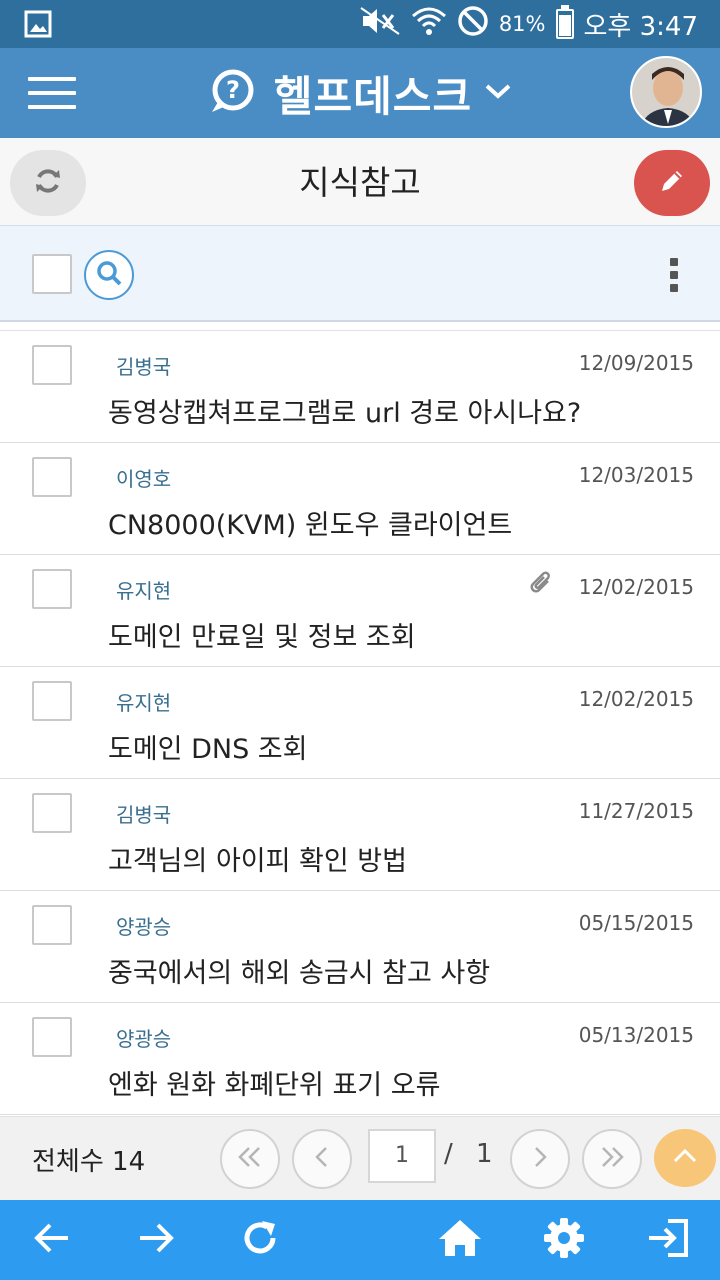 The image size is (720, 1280). I want to click on status-bar: 81% 오후 3:47, so click(360, 24).